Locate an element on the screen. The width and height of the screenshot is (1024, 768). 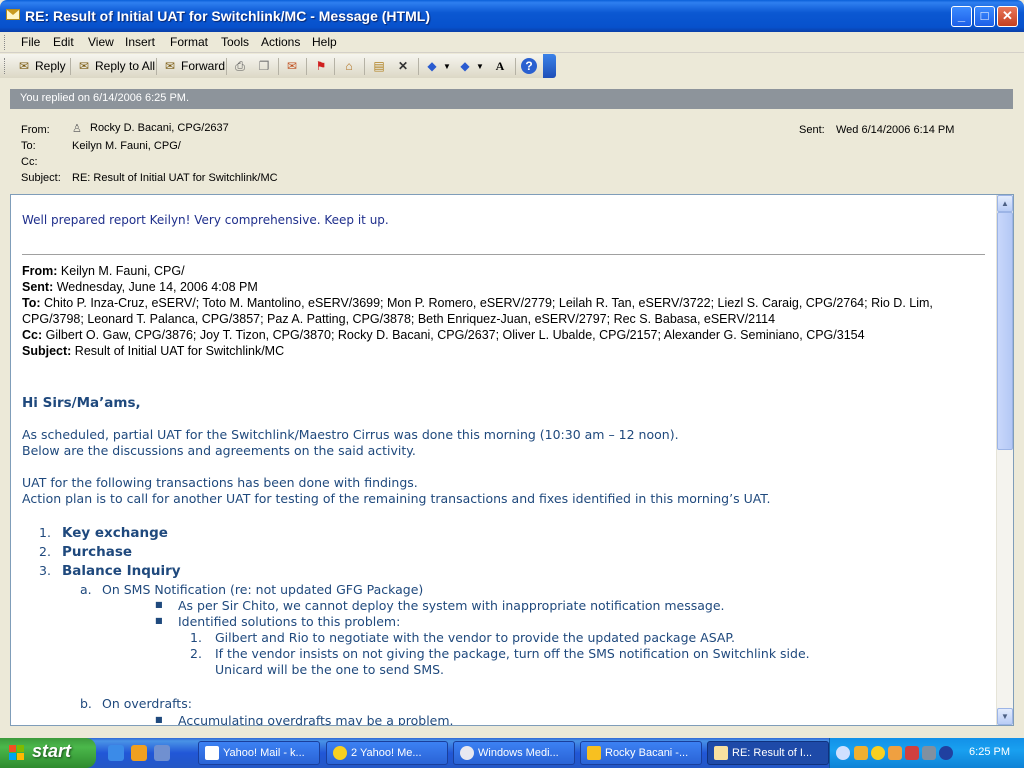
reply-label: Reply is located at coordinates (50, 66).